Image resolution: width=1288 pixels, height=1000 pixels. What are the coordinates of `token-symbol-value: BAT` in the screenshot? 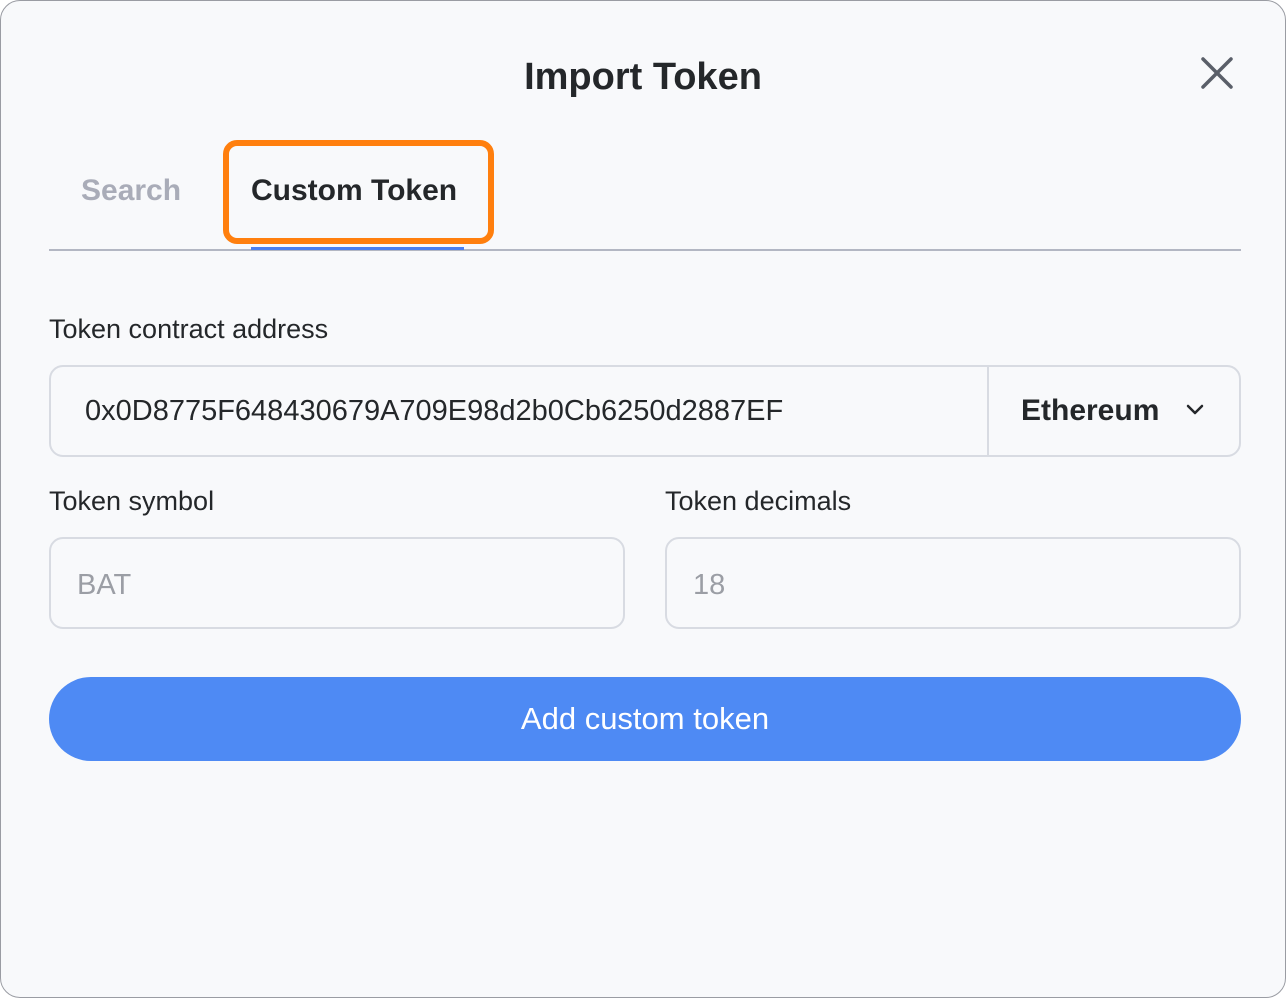 It's located at (104, 585).